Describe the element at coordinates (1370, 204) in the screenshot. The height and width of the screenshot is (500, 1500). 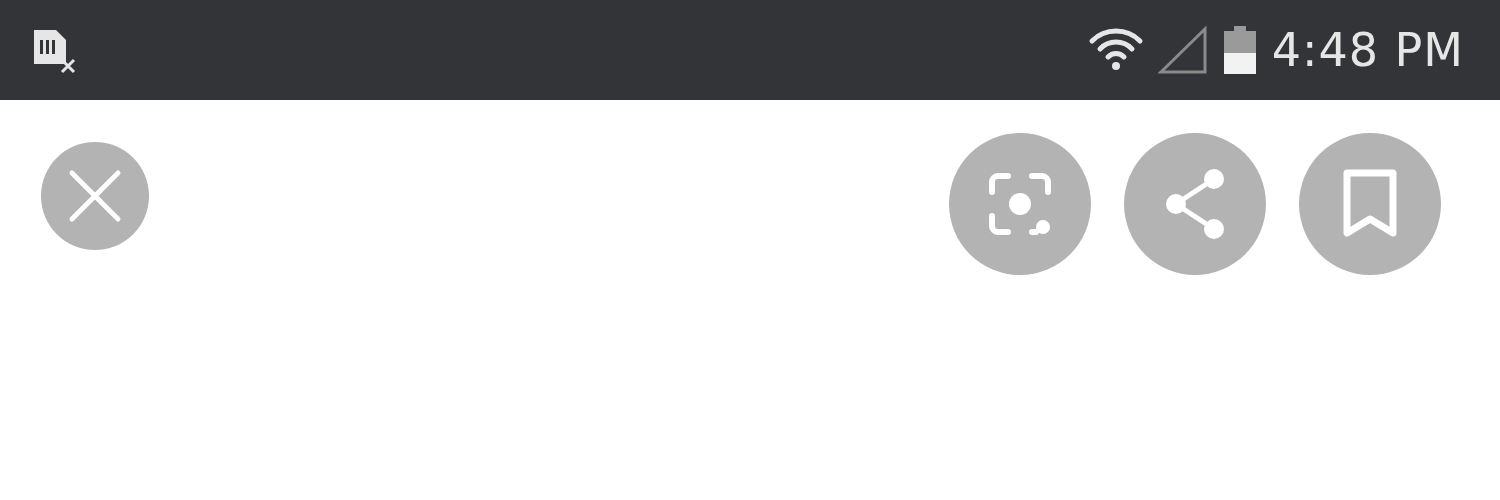
I see `bookmark-icon` at that location.